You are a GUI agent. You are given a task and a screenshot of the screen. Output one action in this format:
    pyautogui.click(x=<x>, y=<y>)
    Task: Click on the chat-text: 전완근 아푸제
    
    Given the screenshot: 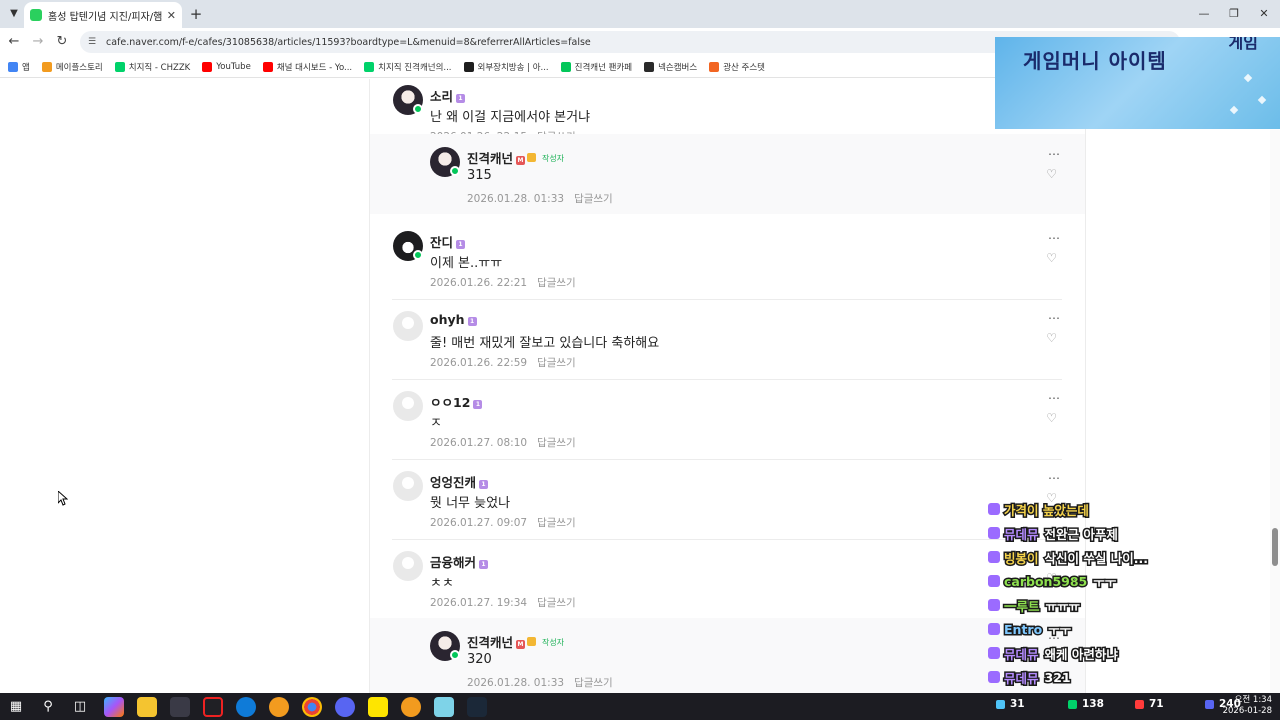 What is the action you would take?
    pyautogui.click(x=1081, y=534)
    